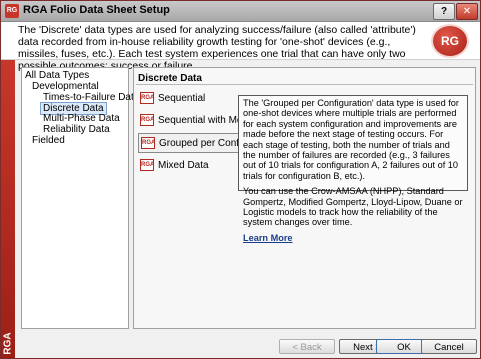 The width and height of the screenshot is (481, 359). What do you see at coordinates (304, 84) in the screenshot?
I see `panel-title-divider` at bounding box center [304, 84].